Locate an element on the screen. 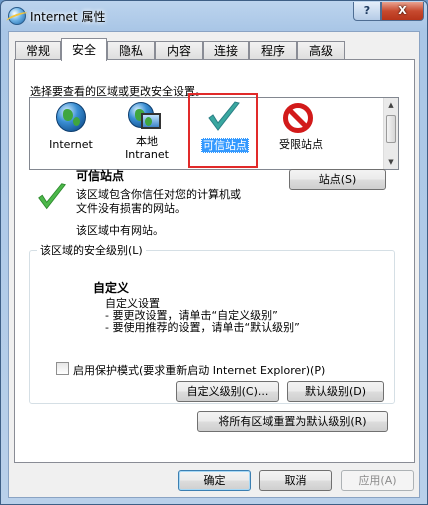  zone-list-scrollbar: ▲ ▼ is located at coordinates (390, 133).